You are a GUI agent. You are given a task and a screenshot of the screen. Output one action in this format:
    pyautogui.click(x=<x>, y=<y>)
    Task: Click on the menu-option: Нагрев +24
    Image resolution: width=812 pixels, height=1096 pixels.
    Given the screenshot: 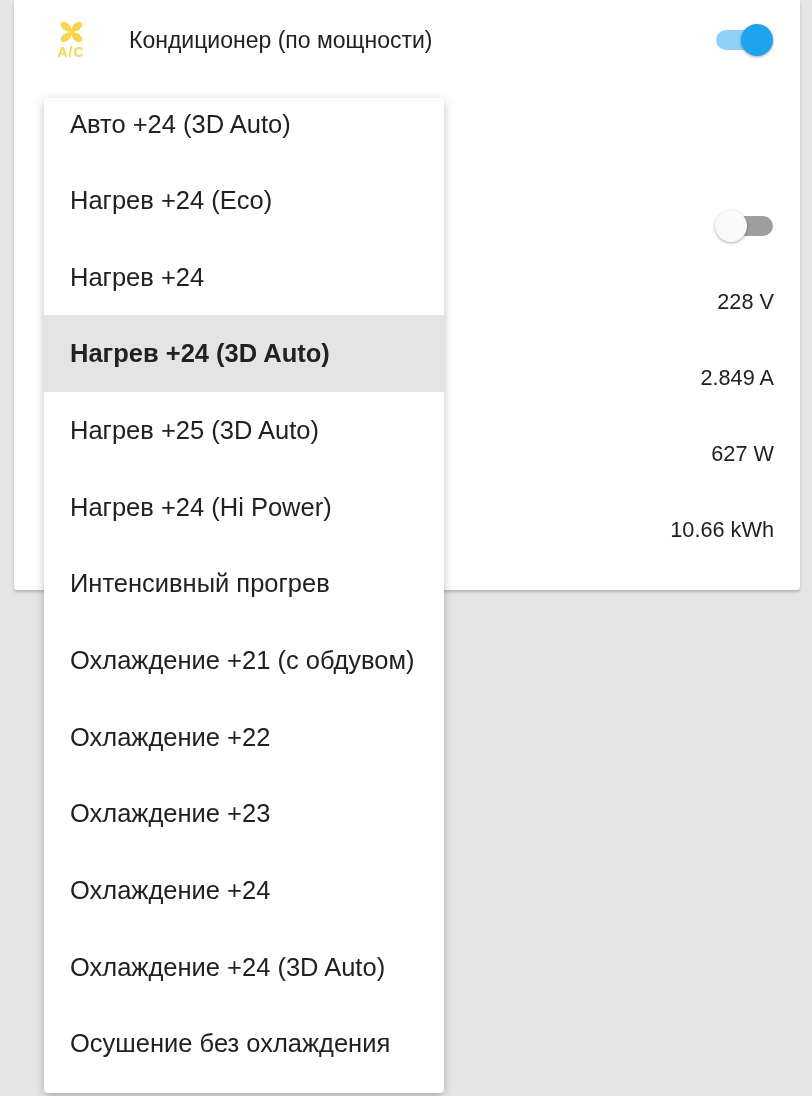 What is the action you would take?
    pyautogui.click(x=244, y=277)
    